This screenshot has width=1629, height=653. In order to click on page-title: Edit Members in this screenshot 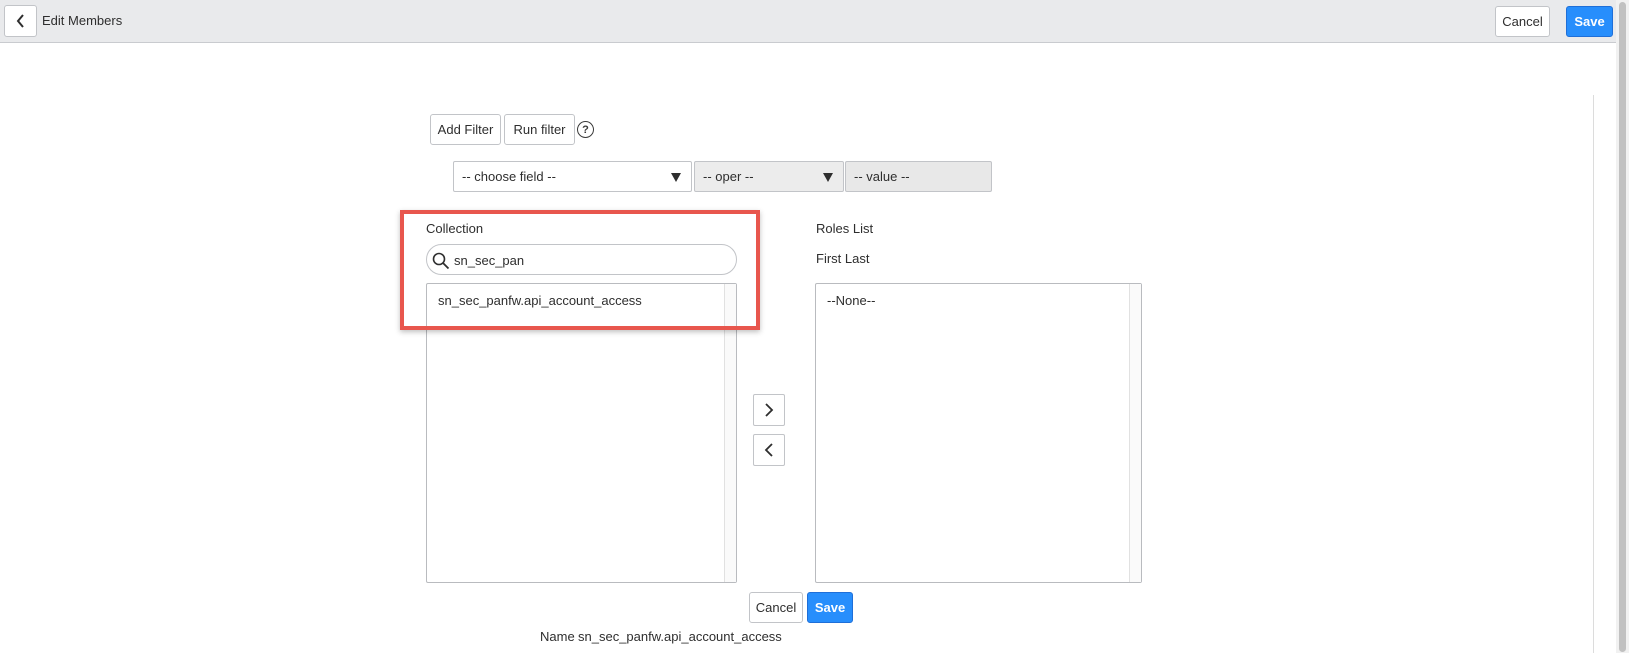, I will do `click(82, 20)`.